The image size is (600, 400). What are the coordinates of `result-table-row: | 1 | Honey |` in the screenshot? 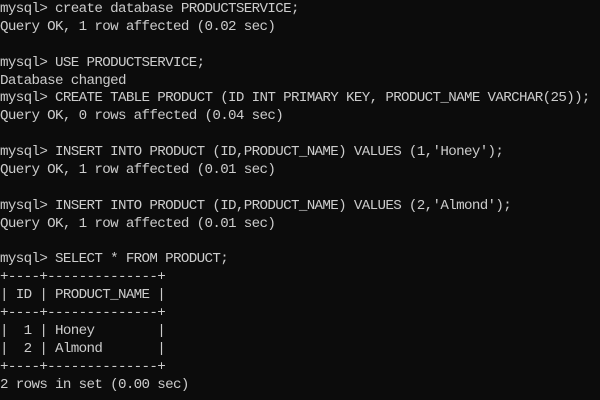 It's located at (83, 331).